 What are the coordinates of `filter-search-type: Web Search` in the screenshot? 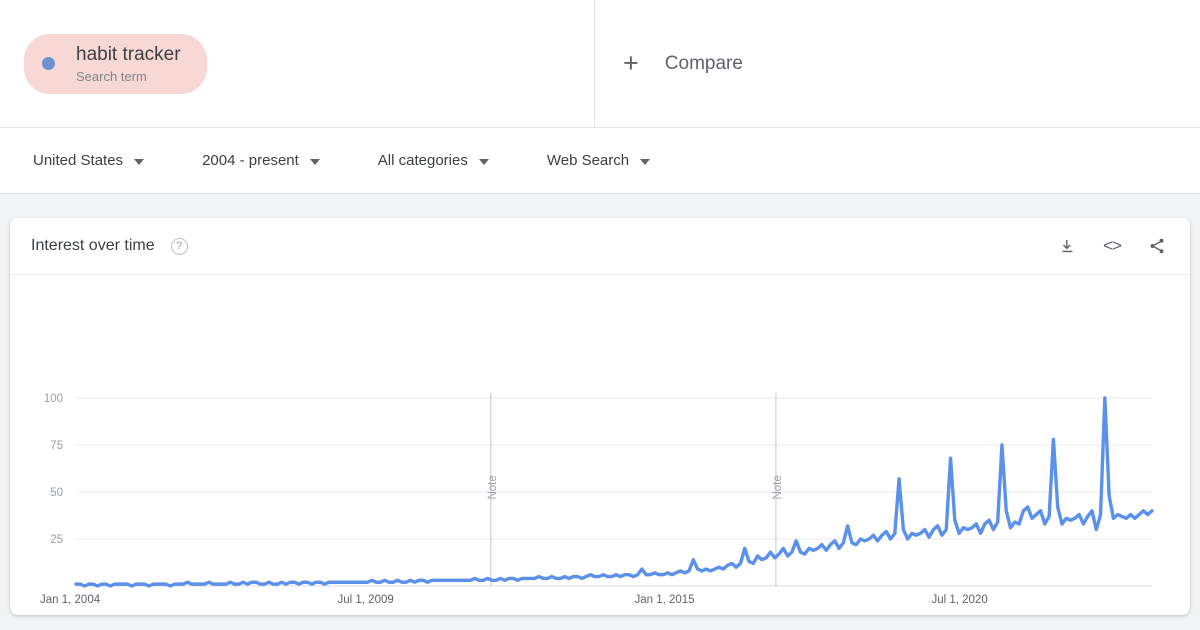 It's located at (598, 160).